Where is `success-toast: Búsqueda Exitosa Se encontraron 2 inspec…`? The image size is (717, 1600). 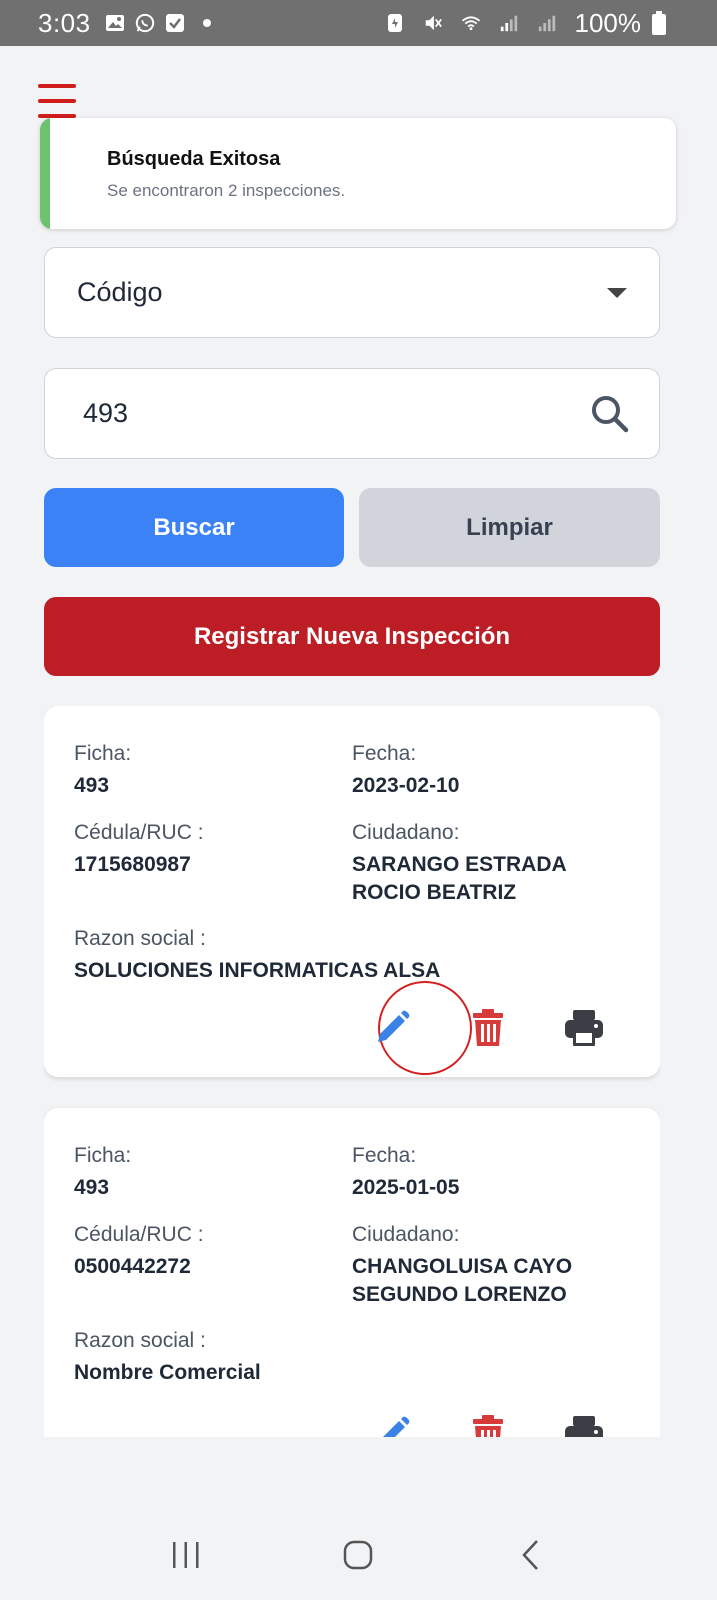
success-toast: Búsqueda Exitosa Se encontraron 2 inspec… is located at coordinates (358, 173).